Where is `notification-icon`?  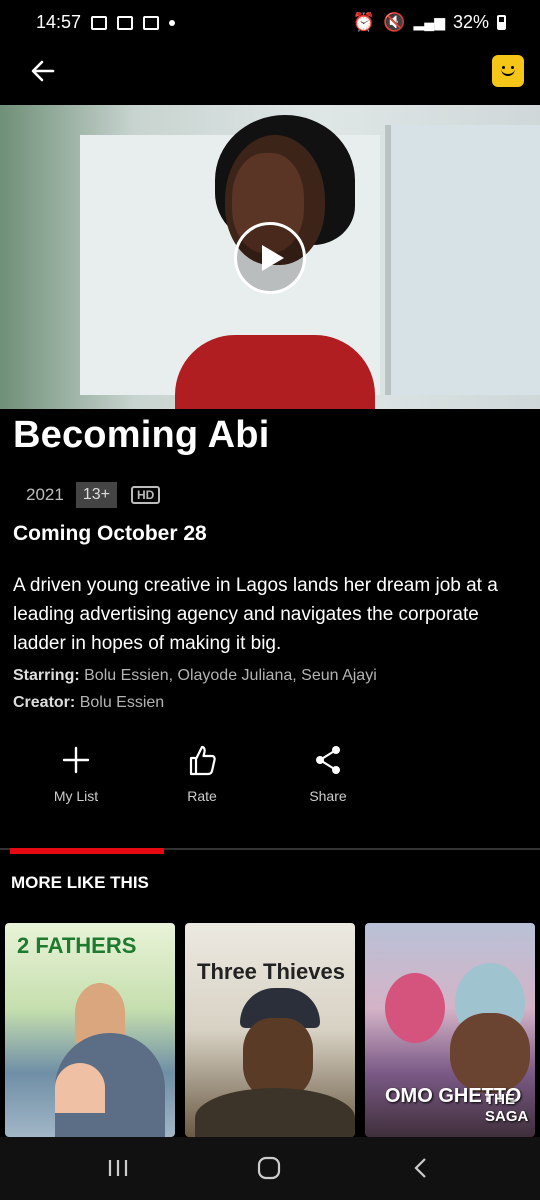 notification-icon is located at coordinates (125, 22).